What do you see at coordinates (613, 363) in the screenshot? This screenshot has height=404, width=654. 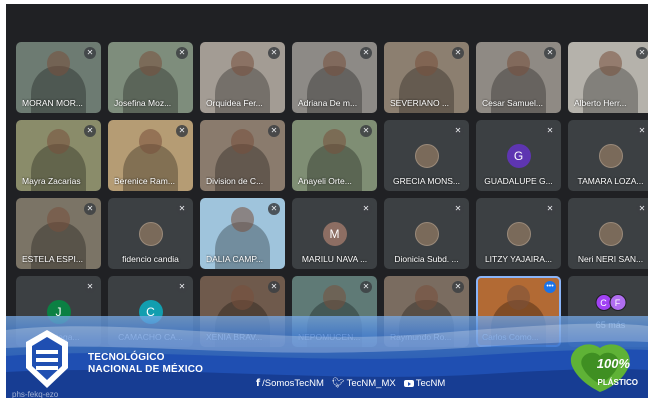 I see `badge-percent: 100%` at bounding box center [613, 363].